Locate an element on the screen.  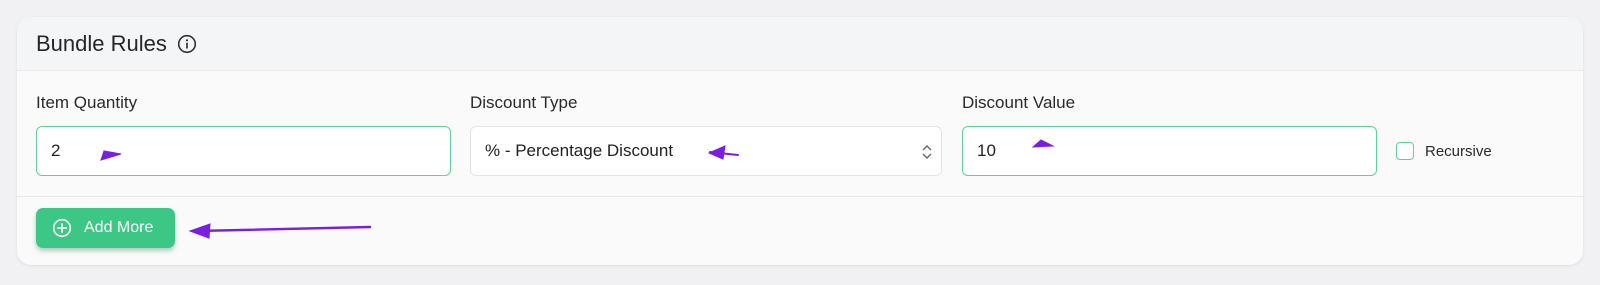
discount-value-input: 10 is located at coordinates (1169, 151).